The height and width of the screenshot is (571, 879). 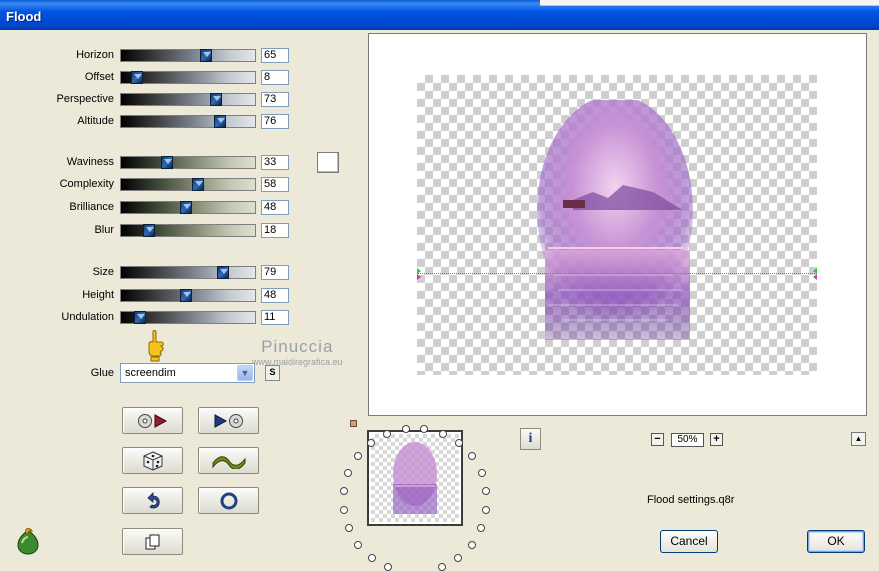 I want to click on ring-icon, so click(x=228, y=500).